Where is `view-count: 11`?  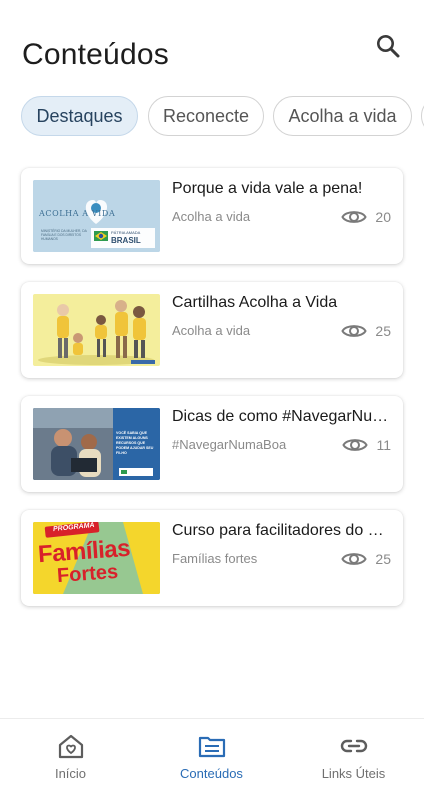 view-count: 11 is located at coordinates (366, 445).